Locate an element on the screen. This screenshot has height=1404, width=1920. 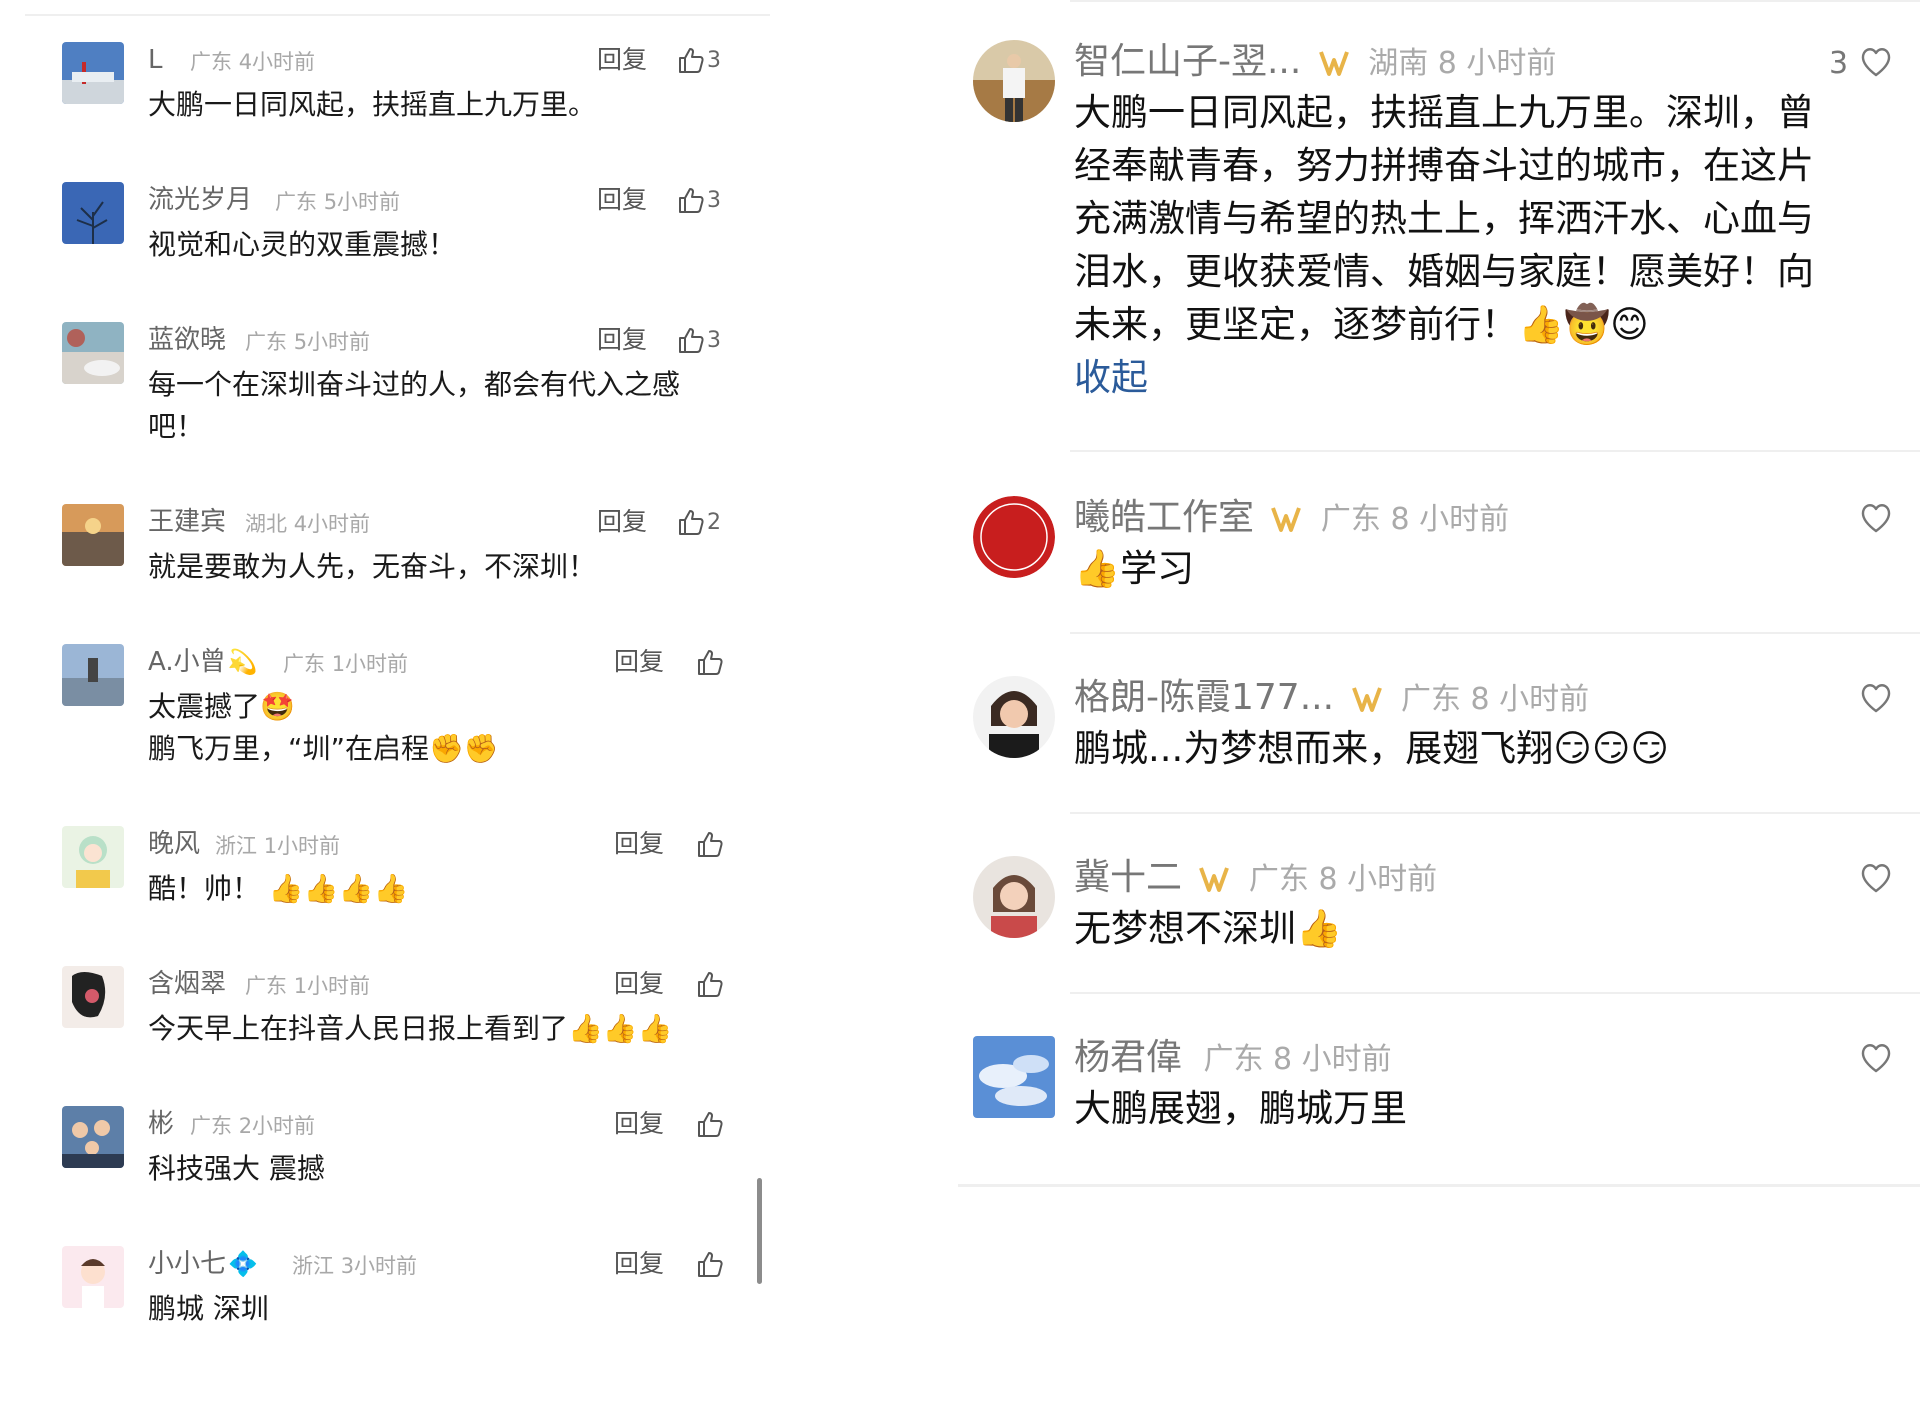
comment-item: L 广东 4小时前 回复 3 大鹏一日同风起，扶摇直上九万里。 is located at coordinates (385, 102).